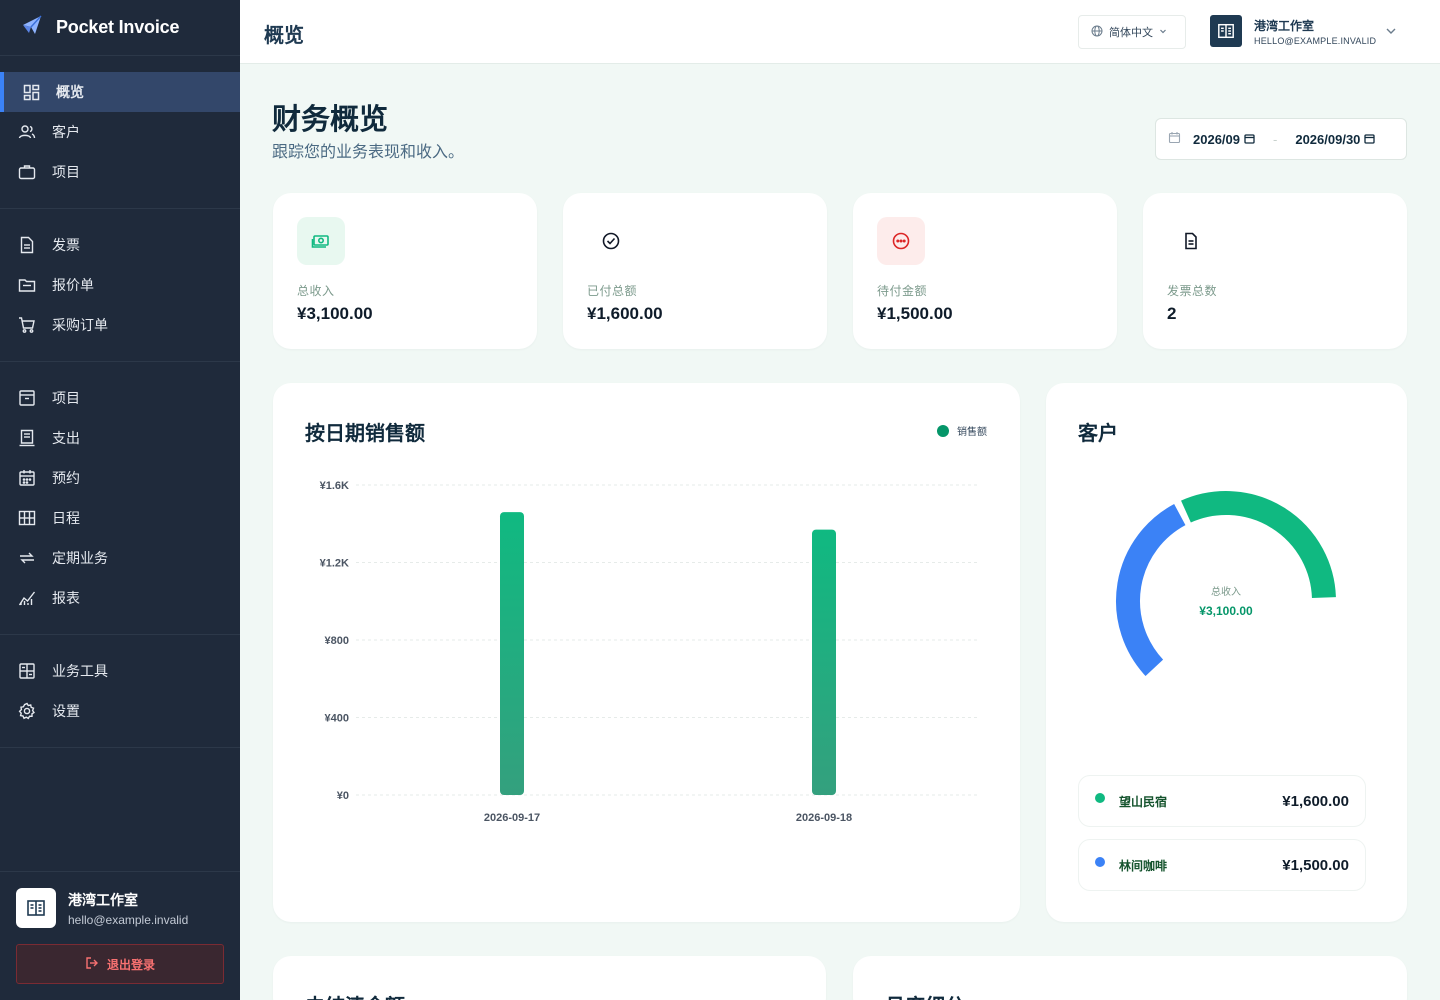 Image resolution: width=1440 pixels, height=1000 pixels. I want to click on sidebar-item-label: 客户, so click(66, 132).